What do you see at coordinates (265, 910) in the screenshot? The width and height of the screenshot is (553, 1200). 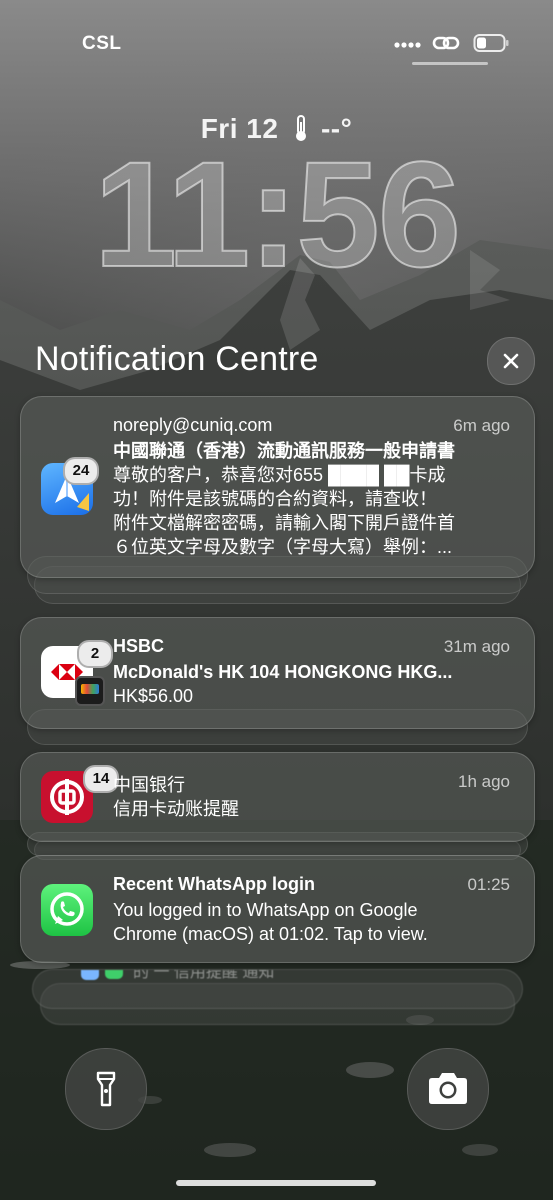 I see `notification-body-line: You logged in to WhatsApp on Google` at bounding box center [265, 910].